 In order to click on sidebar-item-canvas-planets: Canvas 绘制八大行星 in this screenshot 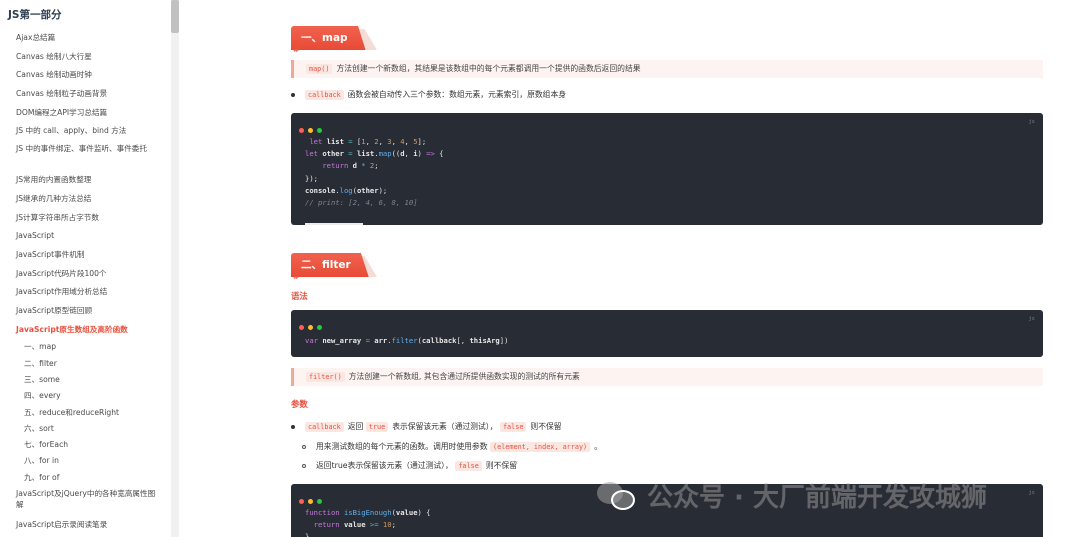, I will do `click(85, 57)`.